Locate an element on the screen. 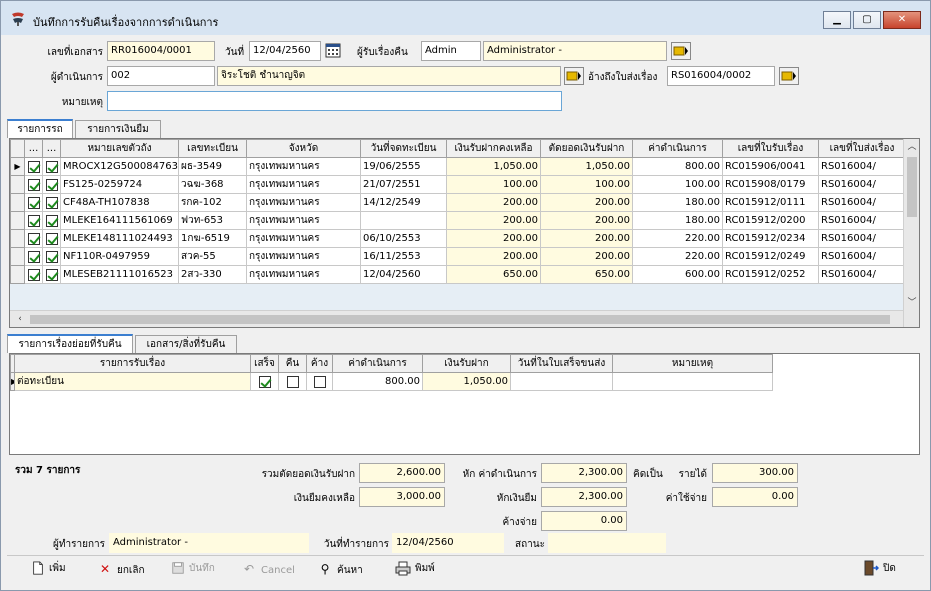 The height and width of the screenshot is (591, 931). date-field: 12/04/2560 is located at coordinates (285, 51).